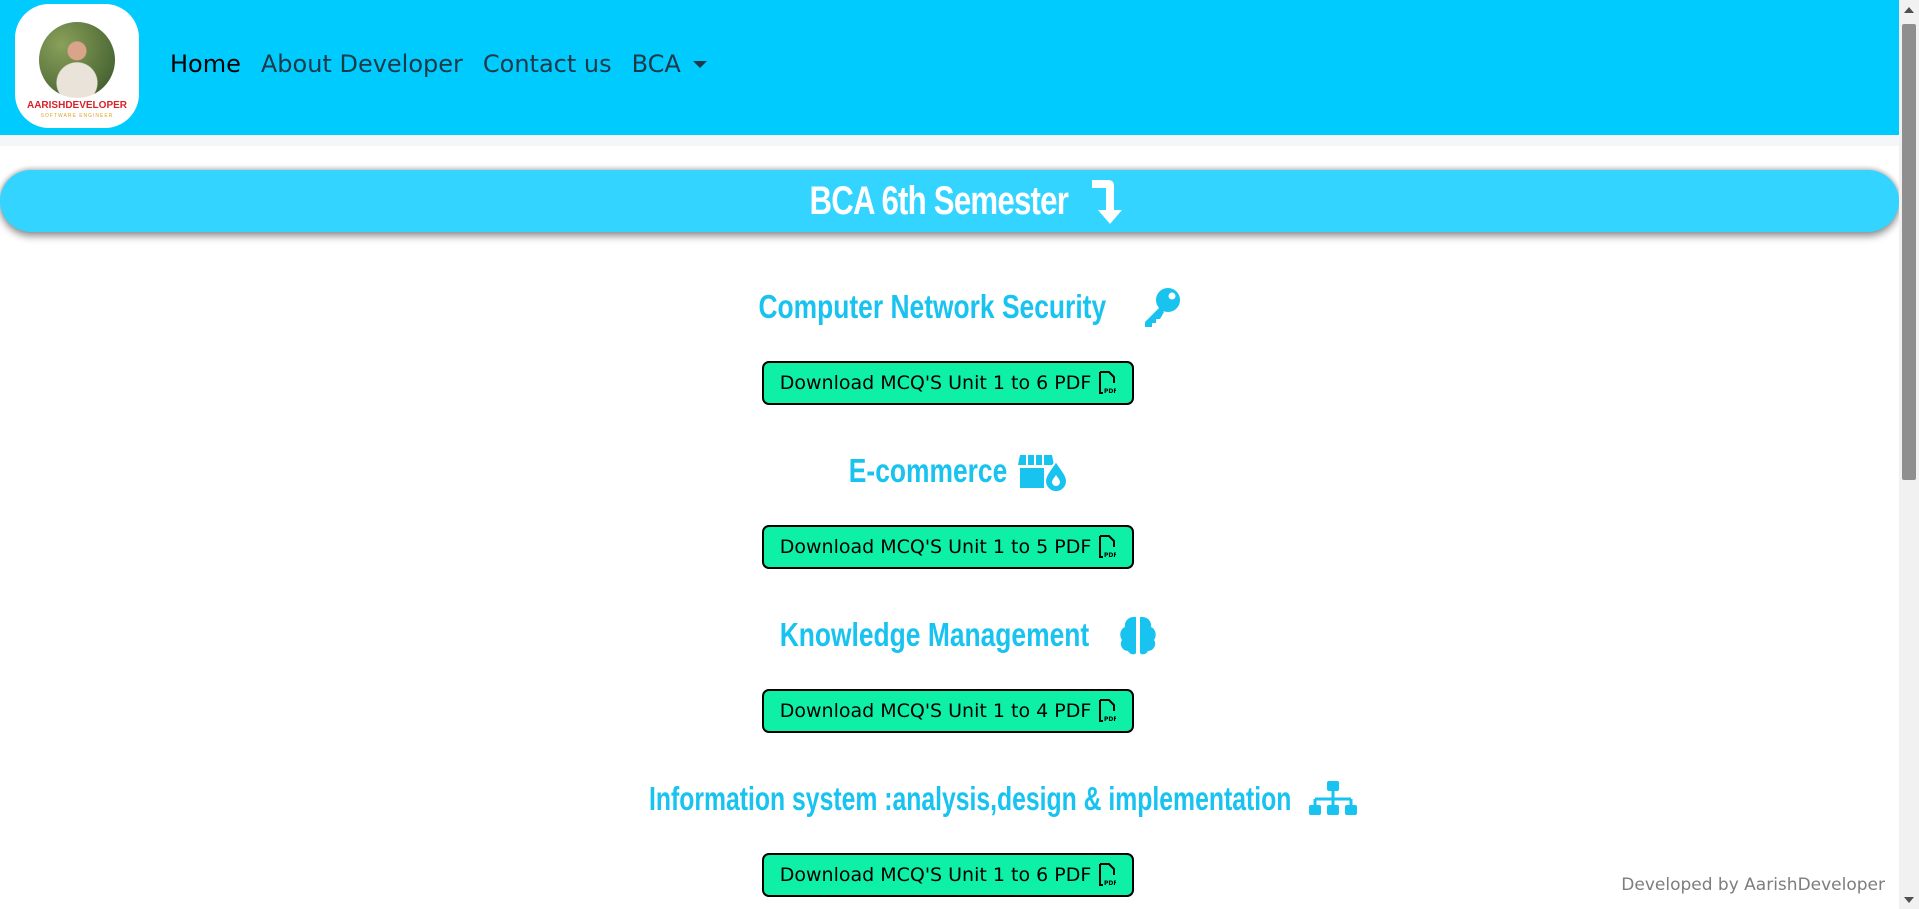 This screenshot has height=909, width=1919. I want to click on download-button-label: Download MCQ'S Unit 1 to 4 PDF, so click(935, 711).